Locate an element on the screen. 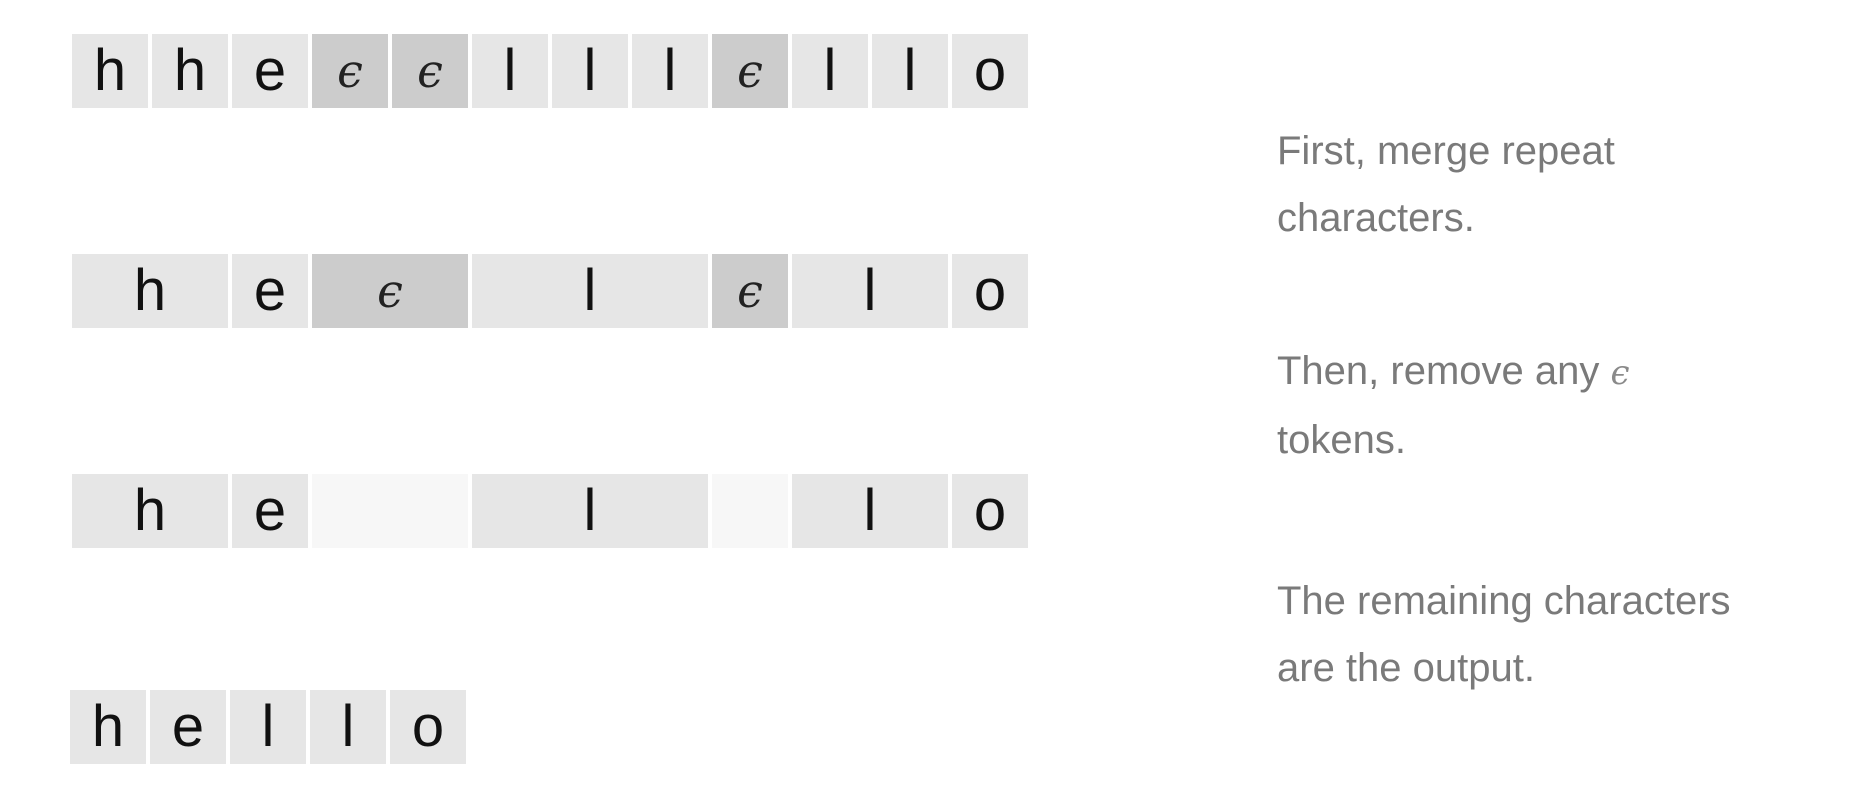  merge-step-note: First, merge repeat characters. is located at coordinates (1557, 185).